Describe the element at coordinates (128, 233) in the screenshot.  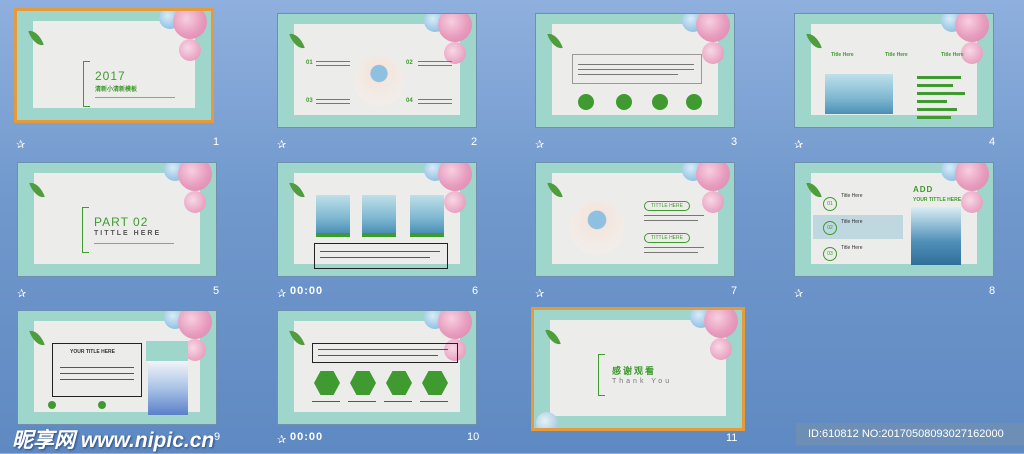
I see `slide-subtitle: TITTLE HERE` at that location.